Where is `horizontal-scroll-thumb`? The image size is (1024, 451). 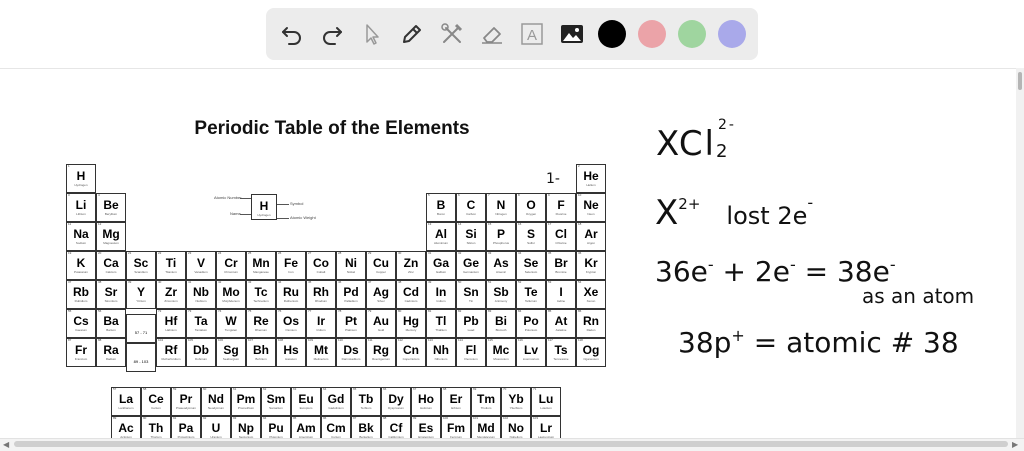 horizontal-scroll-thumb is located at coordinates (511, 444).